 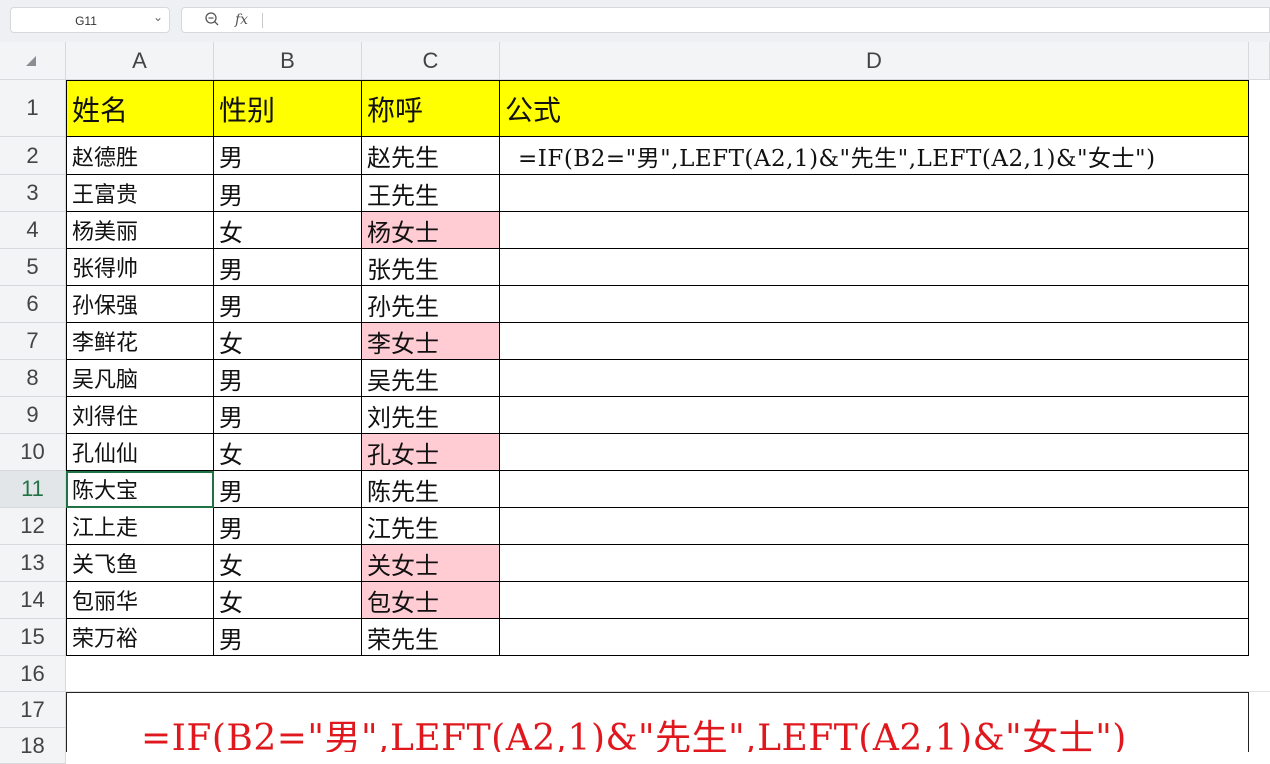 What do you see at coordinates (431, 563) in the screenshot?
I see `salutation-cell: 关女士` at bounding box center [431, 563].